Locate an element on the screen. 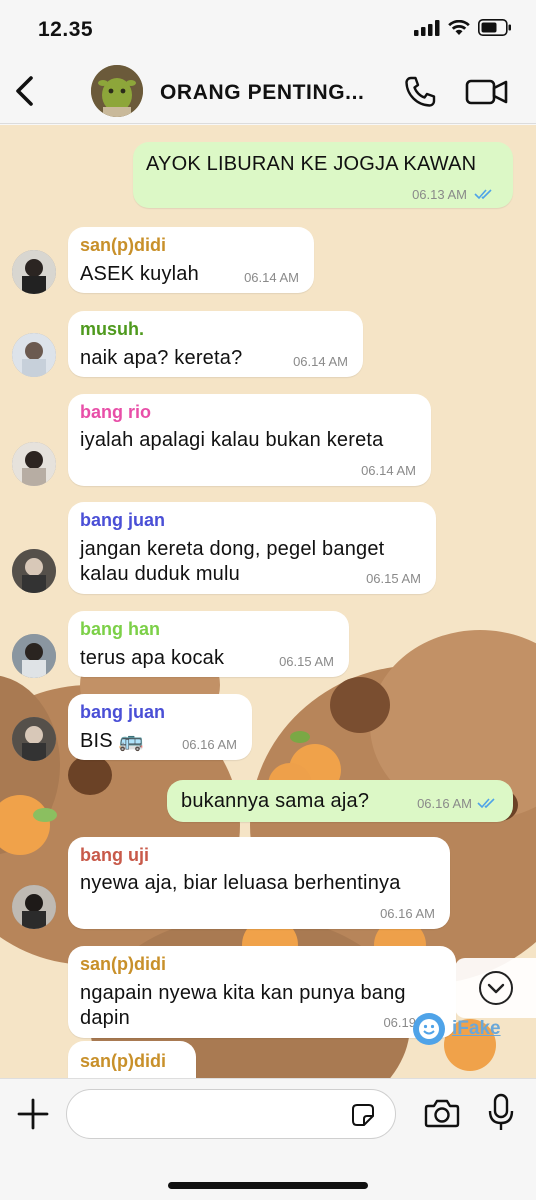  message-text-line: kalau duduk mulu is located at coordinates (160, 574).